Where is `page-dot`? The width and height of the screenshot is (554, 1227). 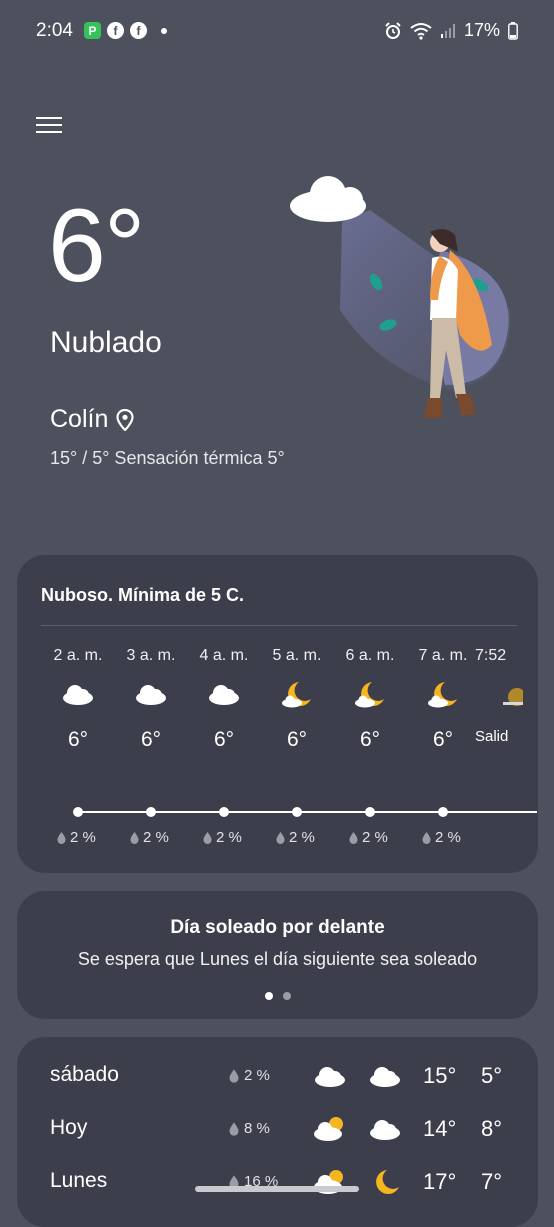
page-dot is located at coordinates (286, 996).